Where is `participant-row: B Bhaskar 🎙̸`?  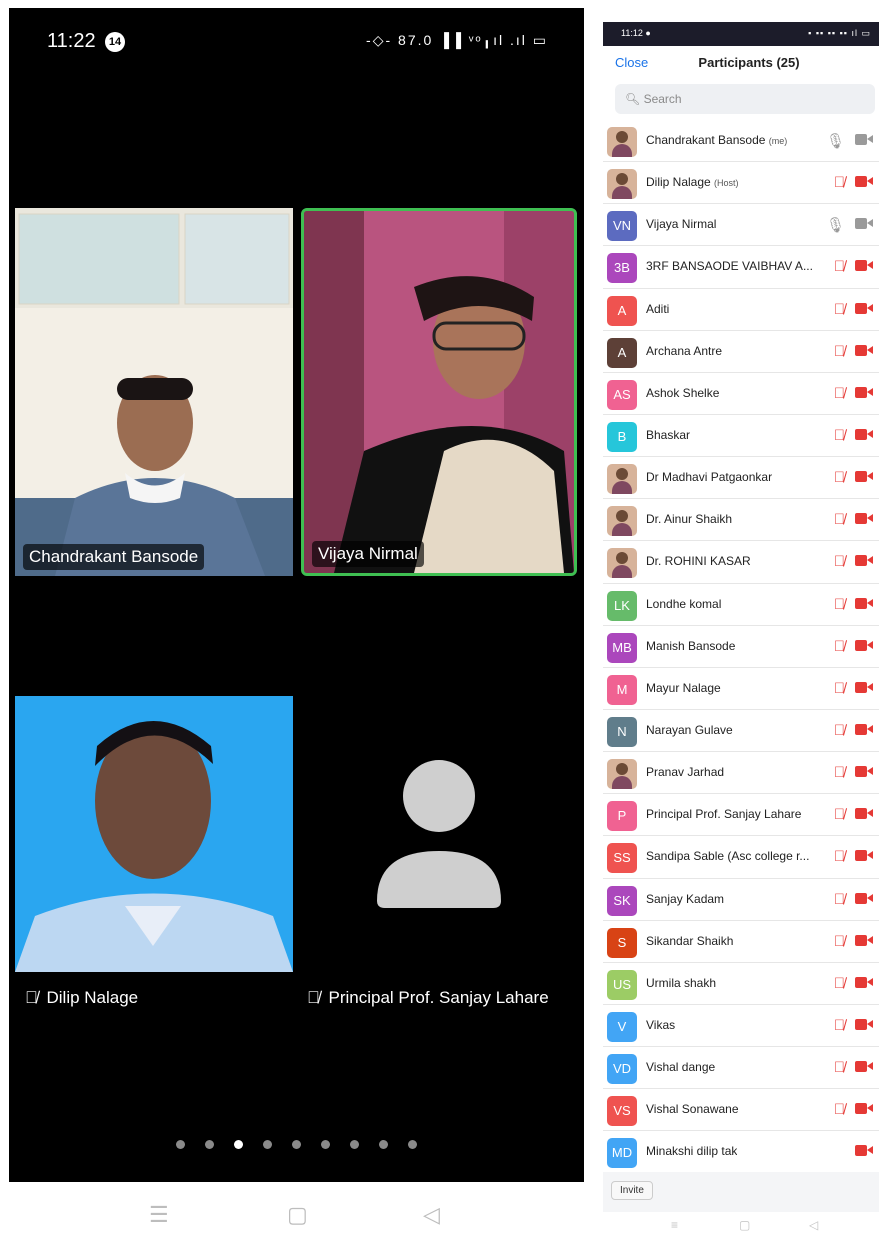
participant-row: B Bhaskar 🎙̸ is located at coordinates (741, 436).